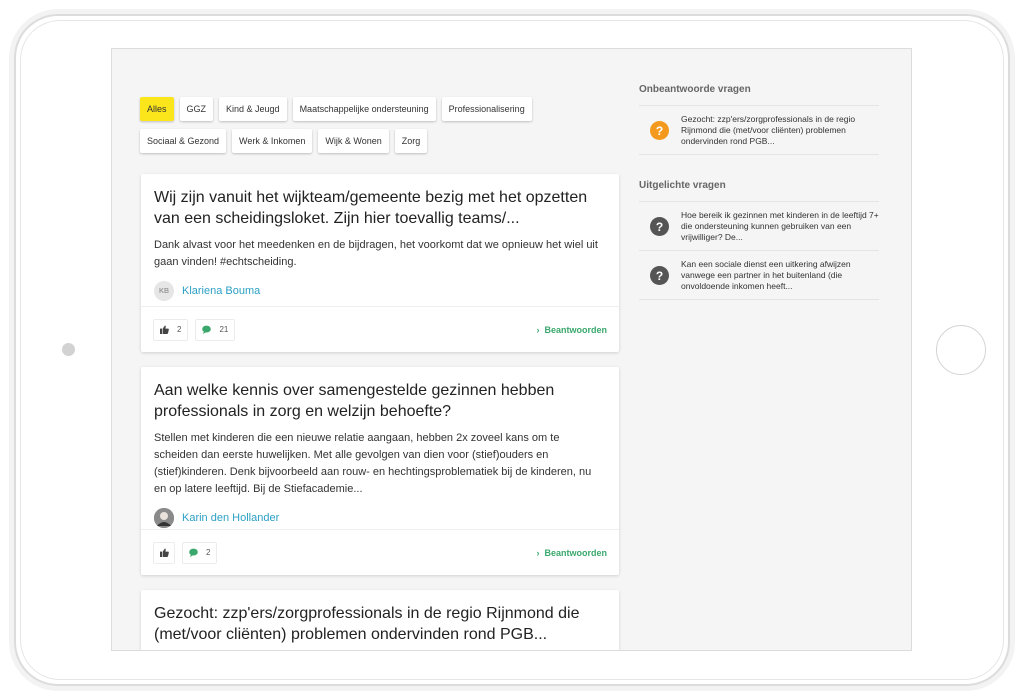 This screenshot has height=700, width=1024. What do you see at coordinates (183, 141) in the screenshot?
I see `filter-sociaal-gezond: Sociaal & Gezond` at bounding box center [183, 141].